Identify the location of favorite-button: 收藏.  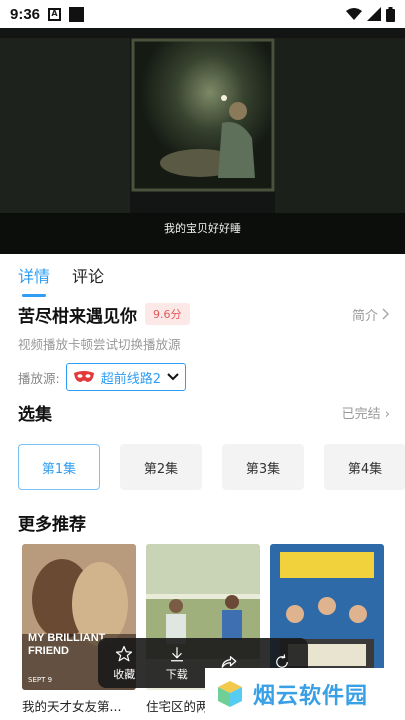
(124, 663).